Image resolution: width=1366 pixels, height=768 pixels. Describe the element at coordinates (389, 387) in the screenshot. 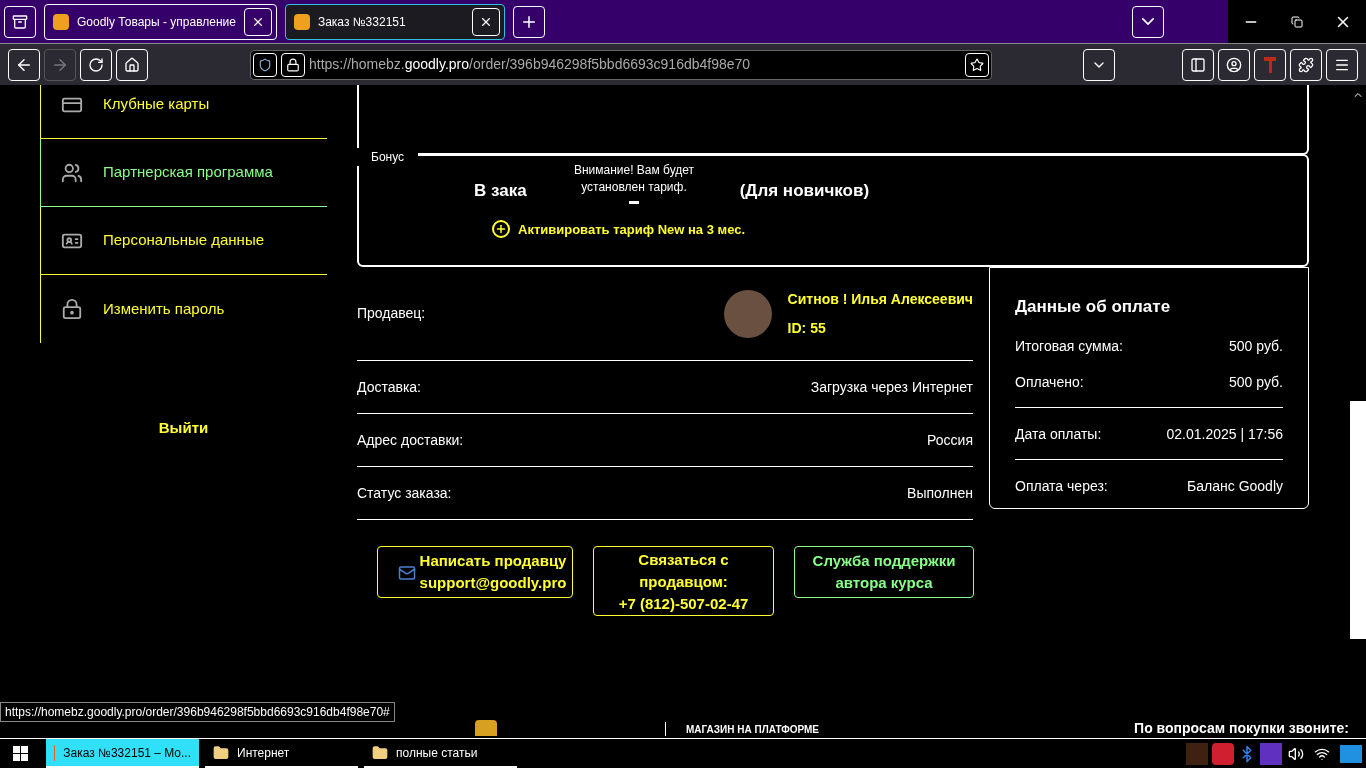

I see `field-label: Доставка:` at that location.